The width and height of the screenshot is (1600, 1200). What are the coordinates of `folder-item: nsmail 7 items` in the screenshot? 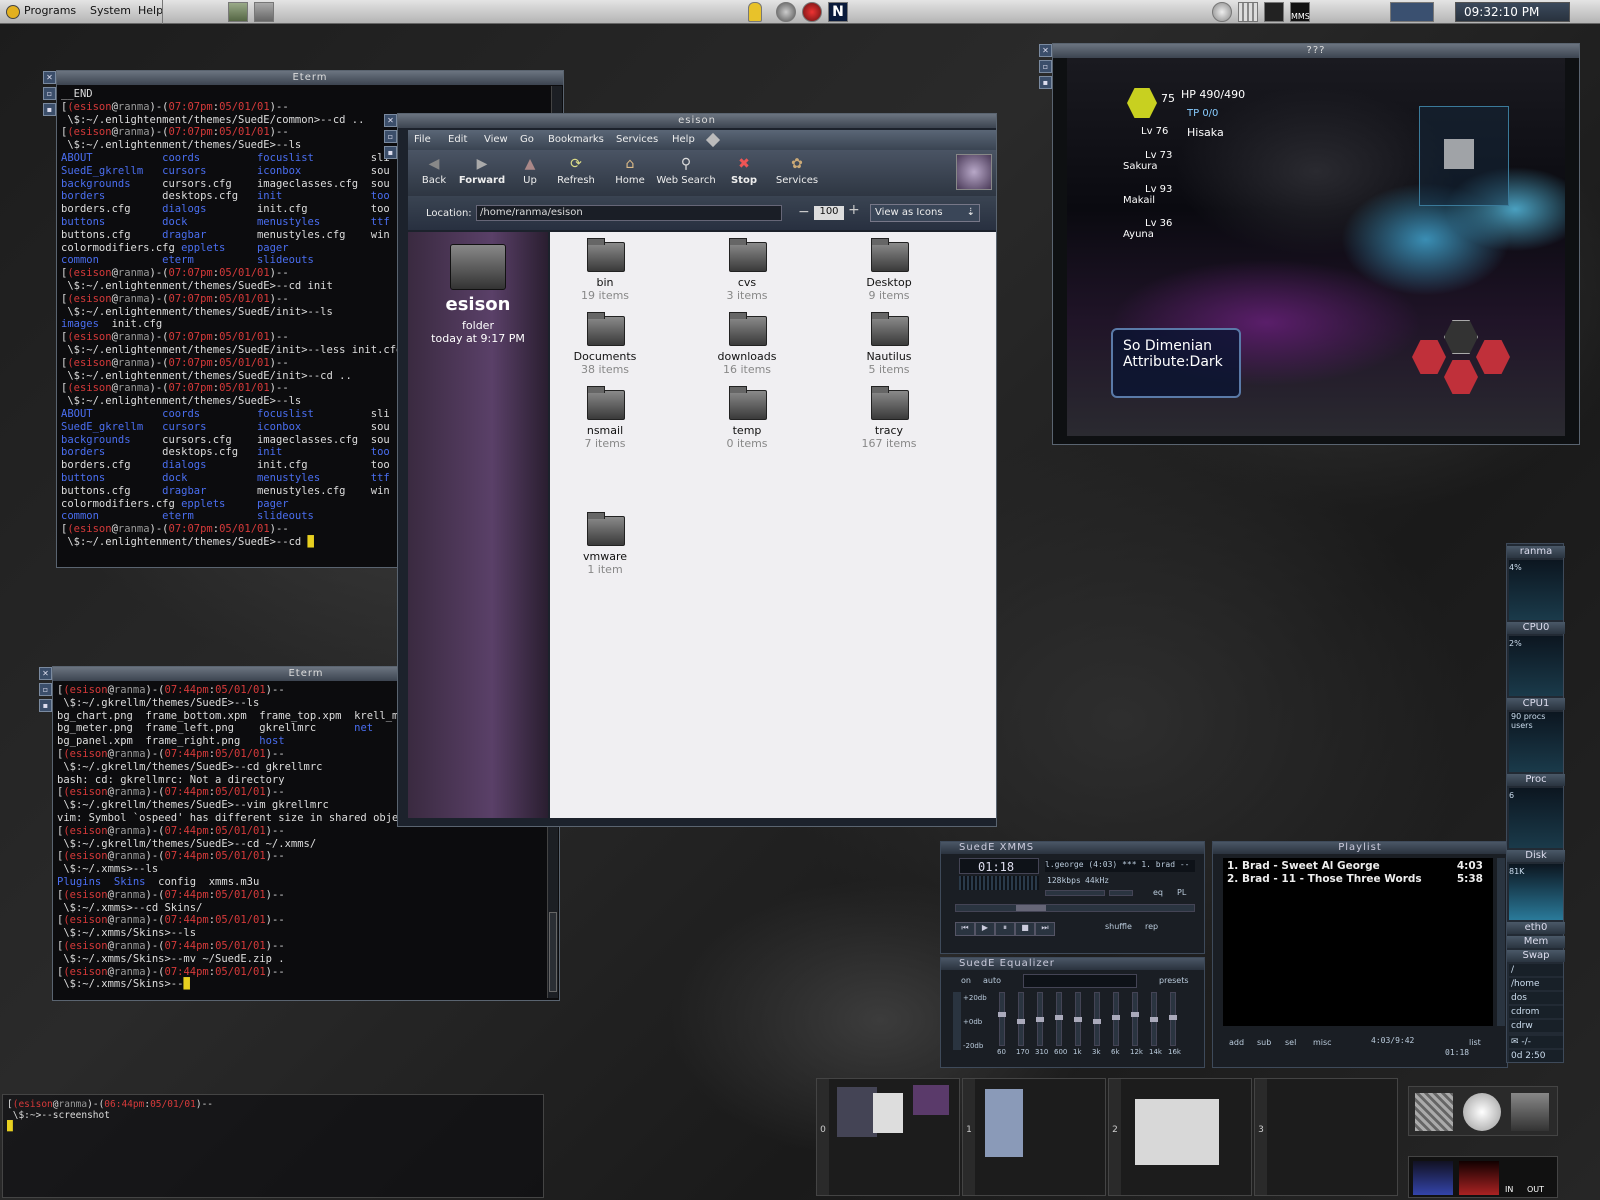 It's located at (605, 418).